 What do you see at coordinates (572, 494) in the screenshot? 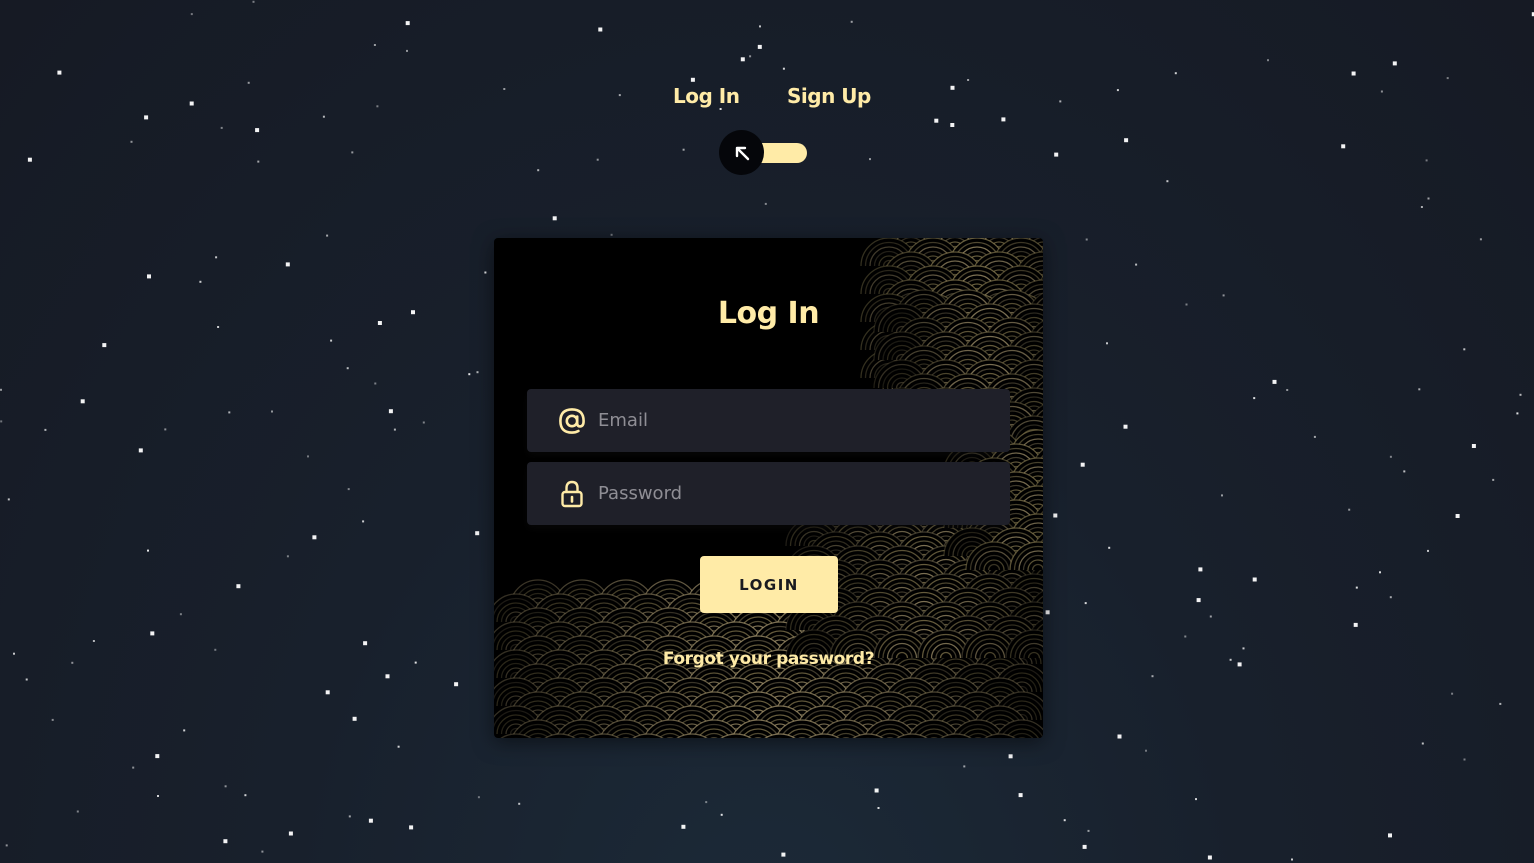
I see `lock-icon` at bounding box center [572, 494].